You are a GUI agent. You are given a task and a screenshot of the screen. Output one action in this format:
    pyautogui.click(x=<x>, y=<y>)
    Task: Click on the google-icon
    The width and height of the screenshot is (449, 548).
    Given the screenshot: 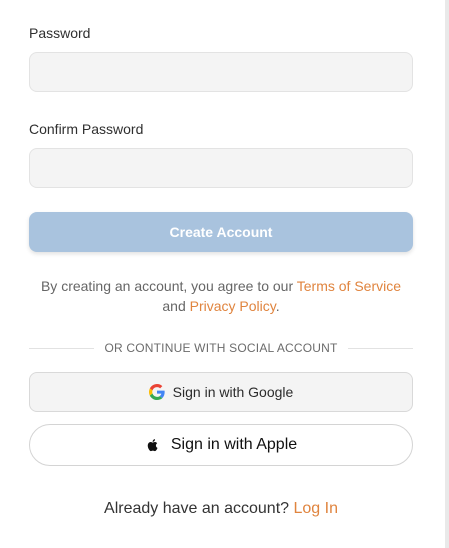 What is the action you would take?
    pyautogui.click(x=156, y=392)
    